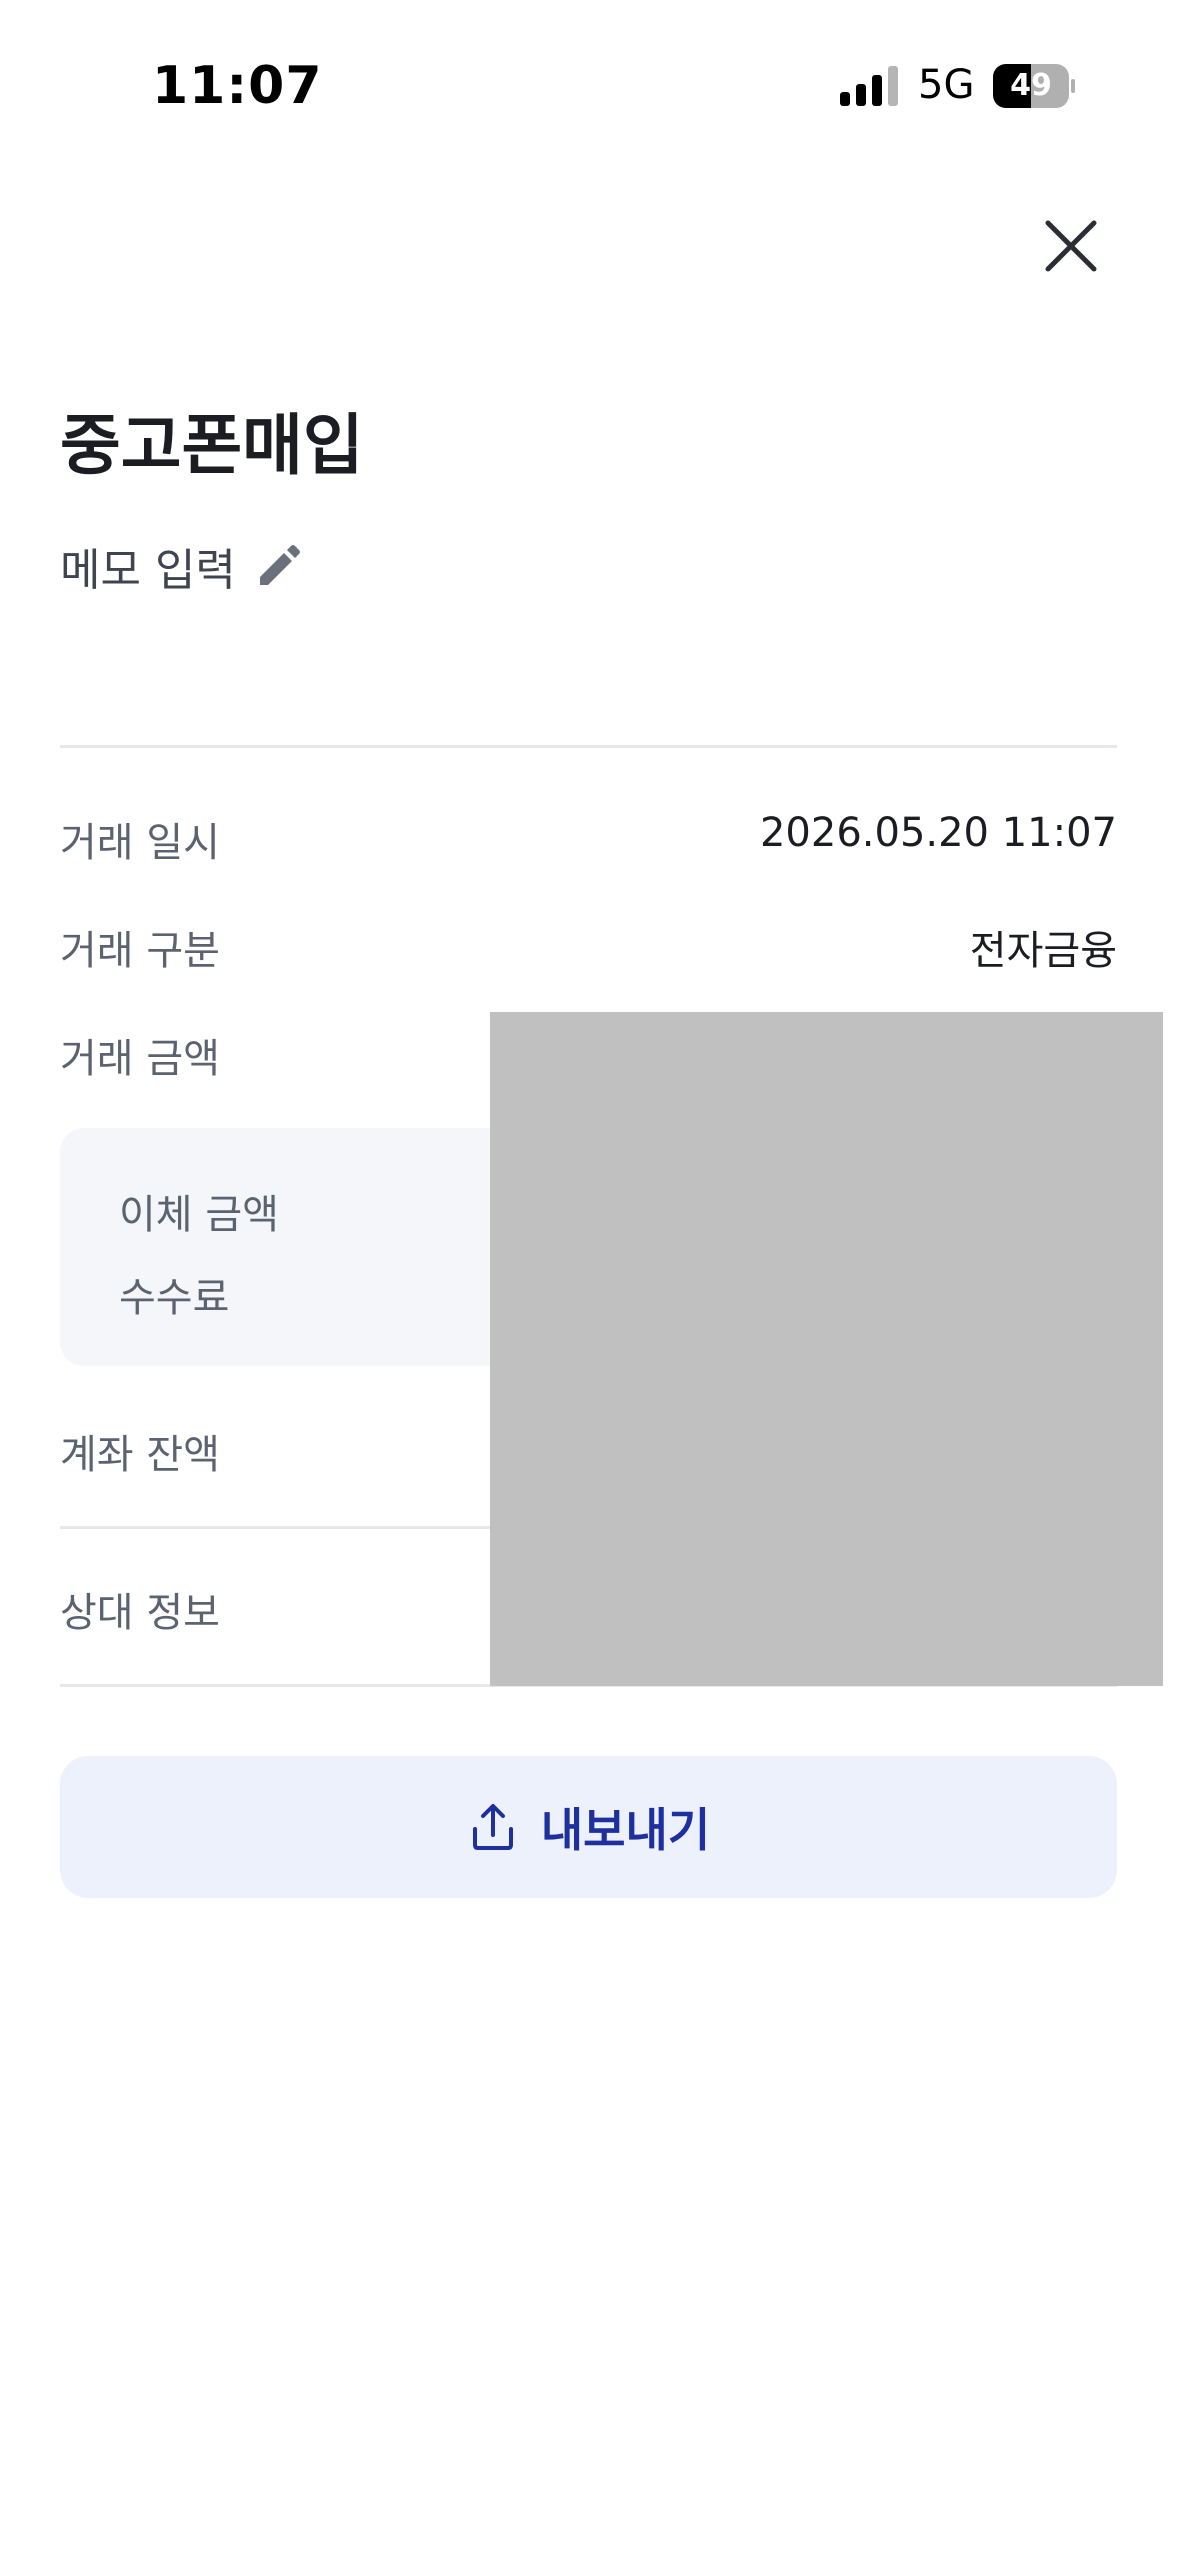 This screenshot has width=1179, height=2556. I want to click on amount-label: 거래 금액, so click(140, 1059).